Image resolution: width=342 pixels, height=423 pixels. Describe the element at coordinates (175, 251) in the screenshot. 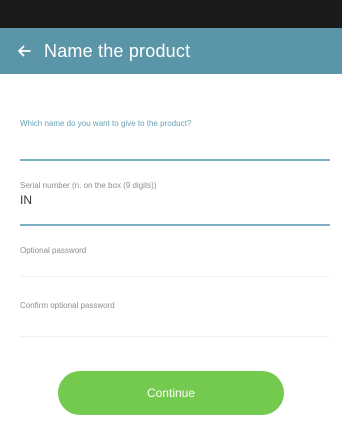

I see `password-field: Optional password` at that location.